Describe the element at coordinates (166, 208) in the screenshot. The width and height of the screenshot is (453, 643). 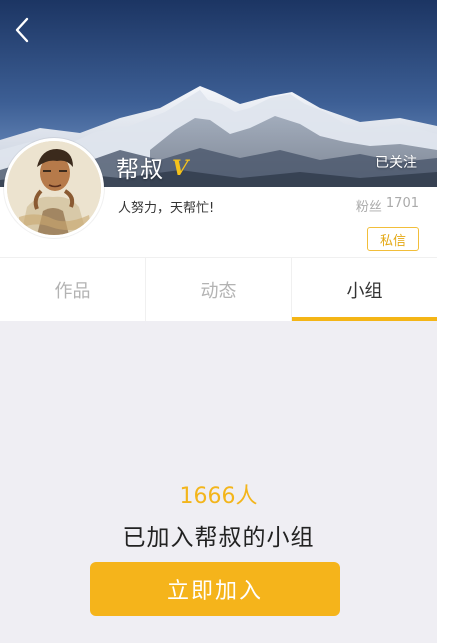
I see `profile-bio: 人努力，天帮忙!` at that location.